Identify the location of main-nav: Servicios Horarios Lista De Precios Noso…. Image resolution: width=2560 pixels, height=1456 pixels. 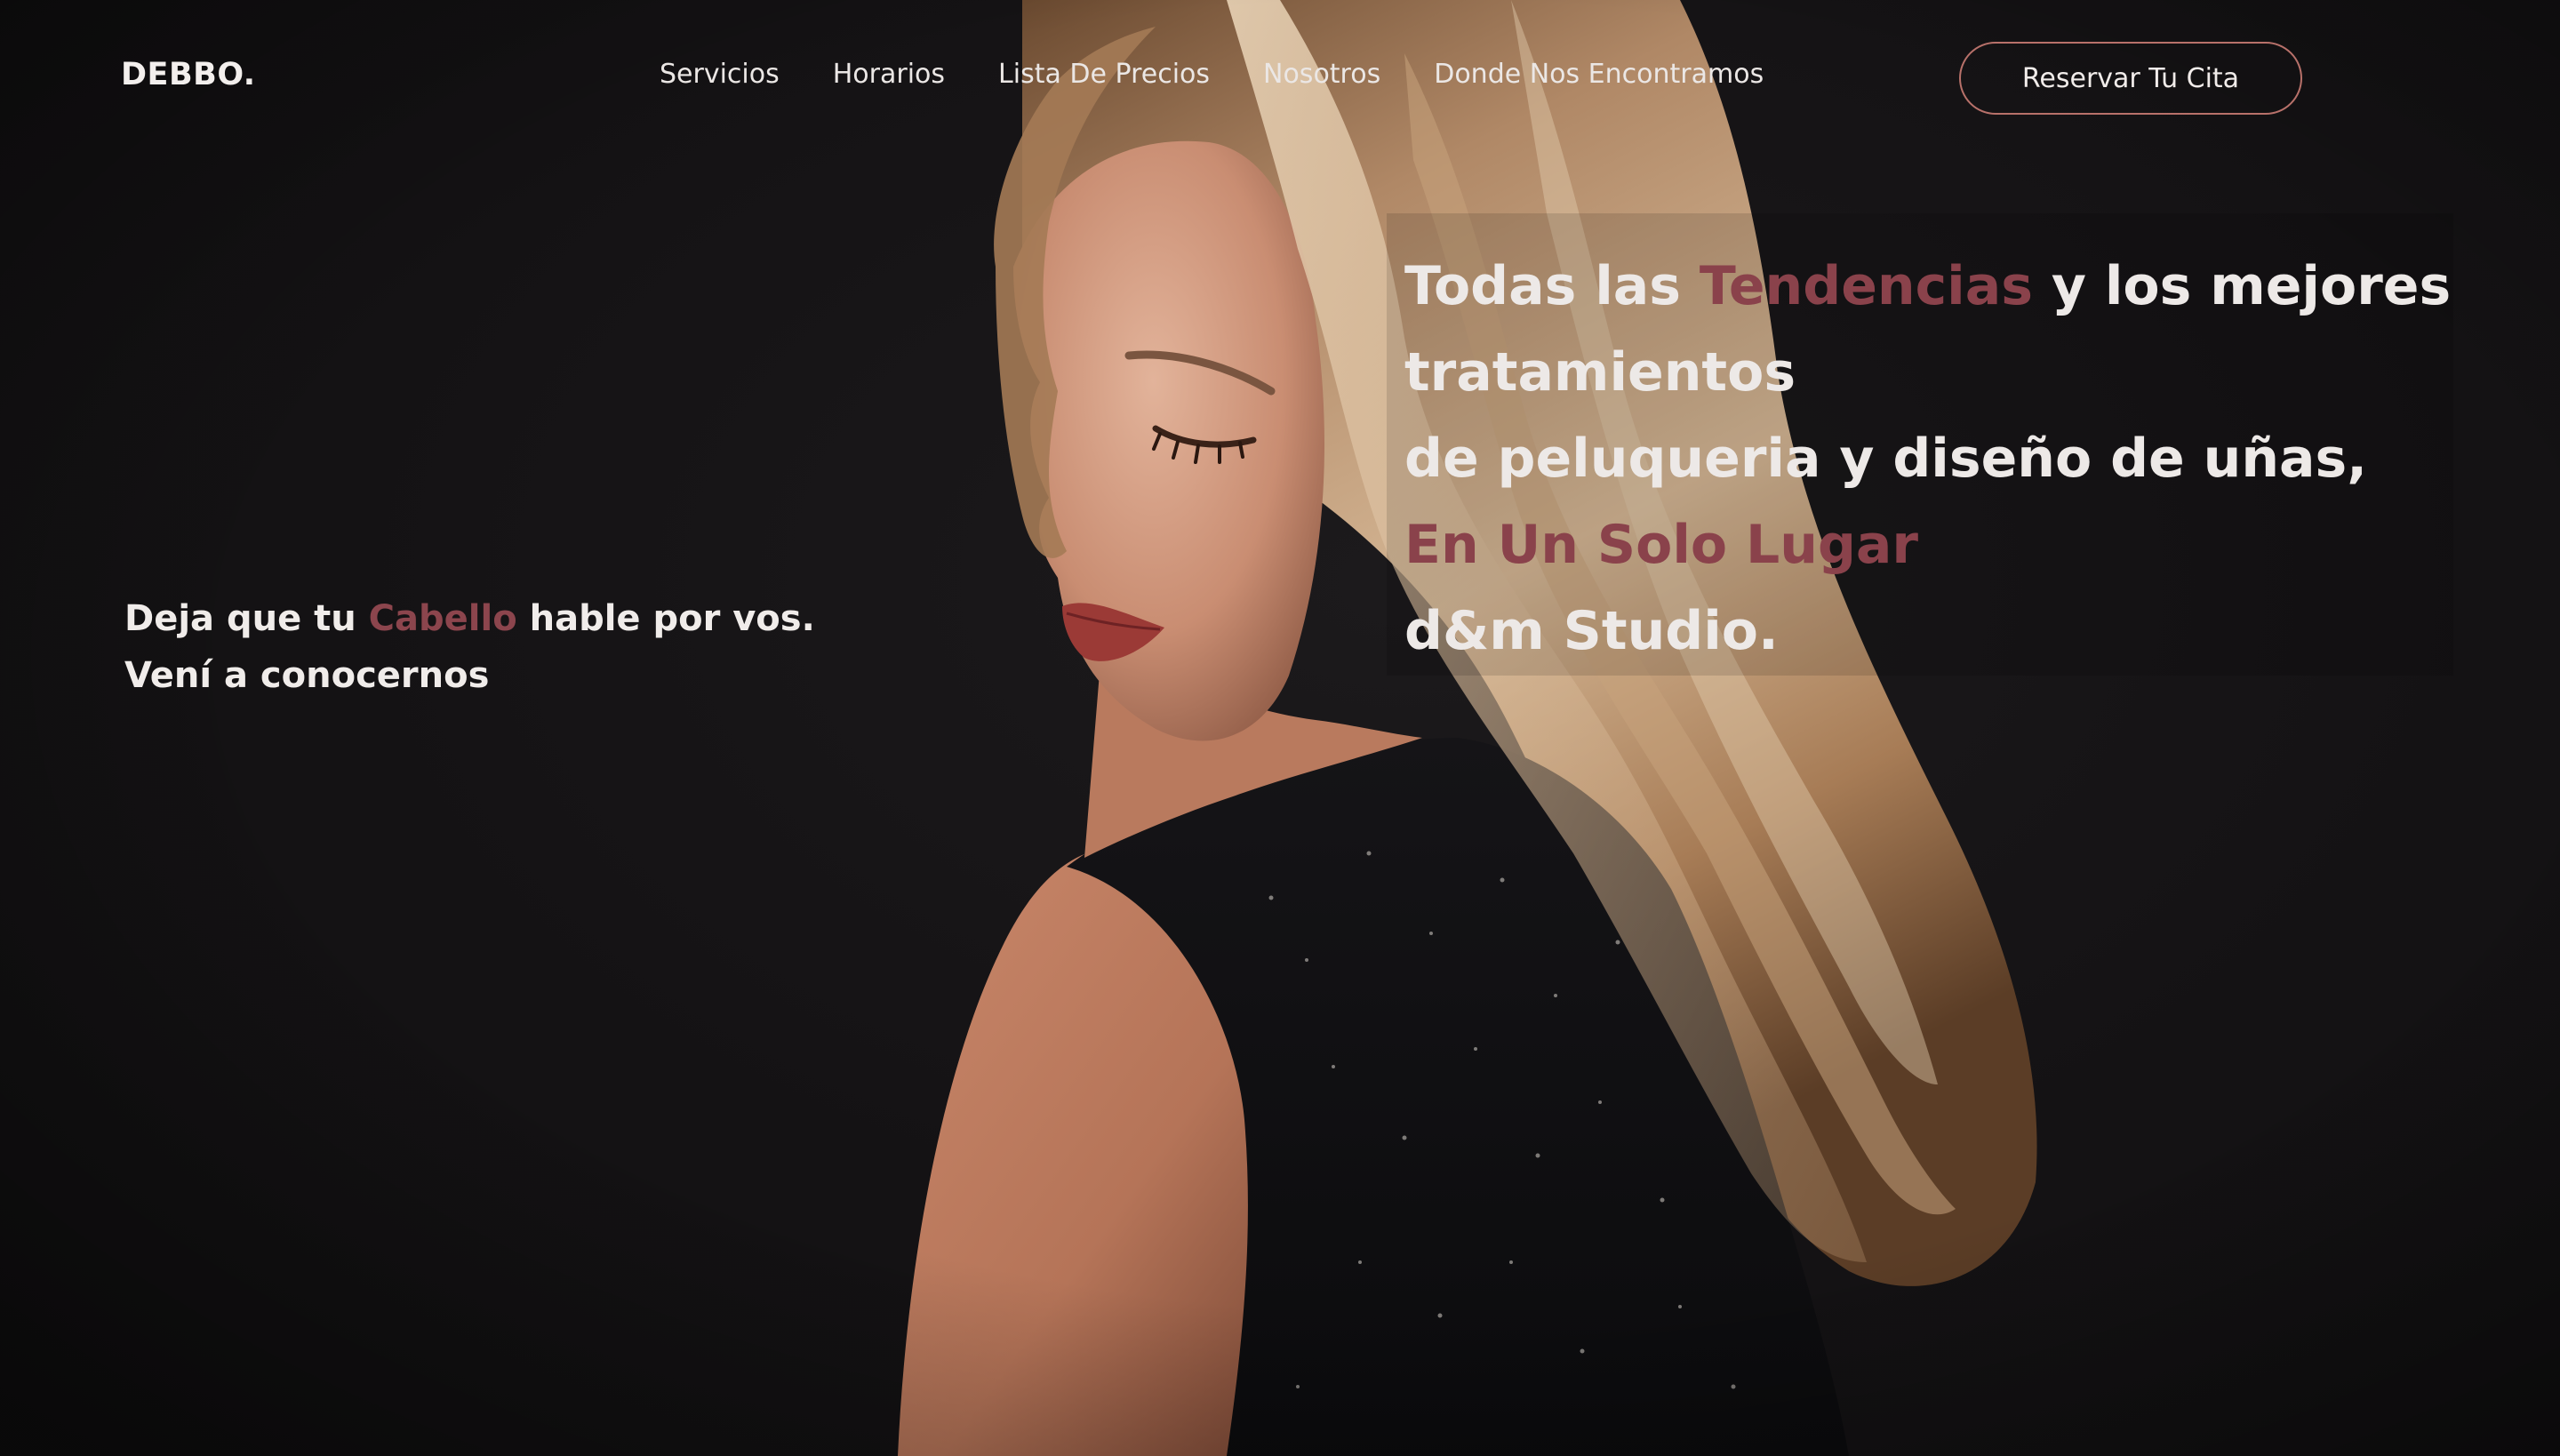
(1212, 74).